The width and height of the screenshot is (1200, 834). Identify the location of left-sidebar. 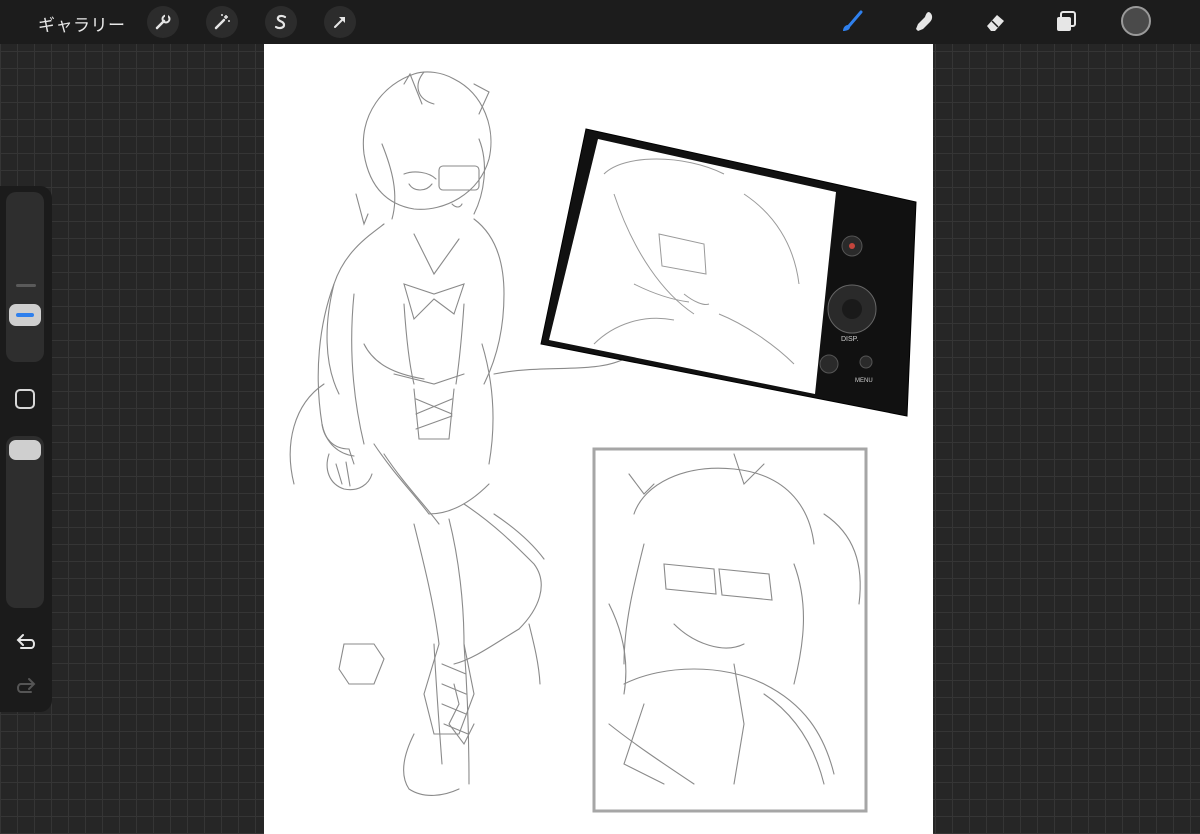
(26, 449).